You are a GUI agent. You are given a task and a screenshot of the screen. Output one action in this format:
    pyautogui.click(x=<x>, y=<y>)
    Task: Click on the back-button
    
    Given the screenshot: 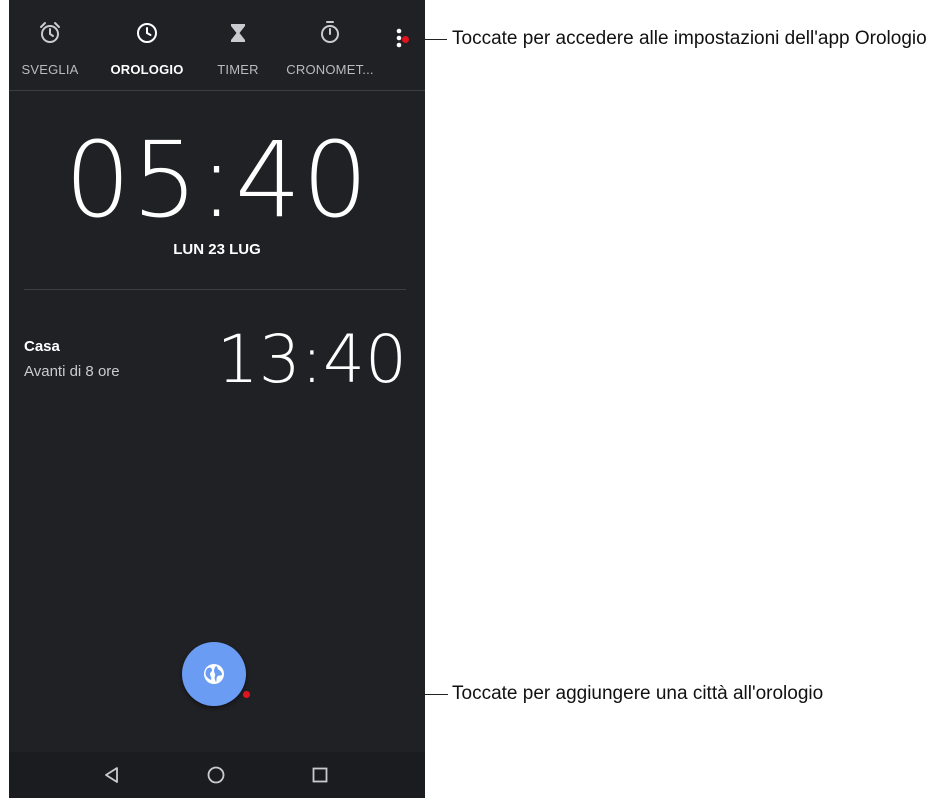 What is the action you would take?
    pyautogui.click(x=112, y=775)
    